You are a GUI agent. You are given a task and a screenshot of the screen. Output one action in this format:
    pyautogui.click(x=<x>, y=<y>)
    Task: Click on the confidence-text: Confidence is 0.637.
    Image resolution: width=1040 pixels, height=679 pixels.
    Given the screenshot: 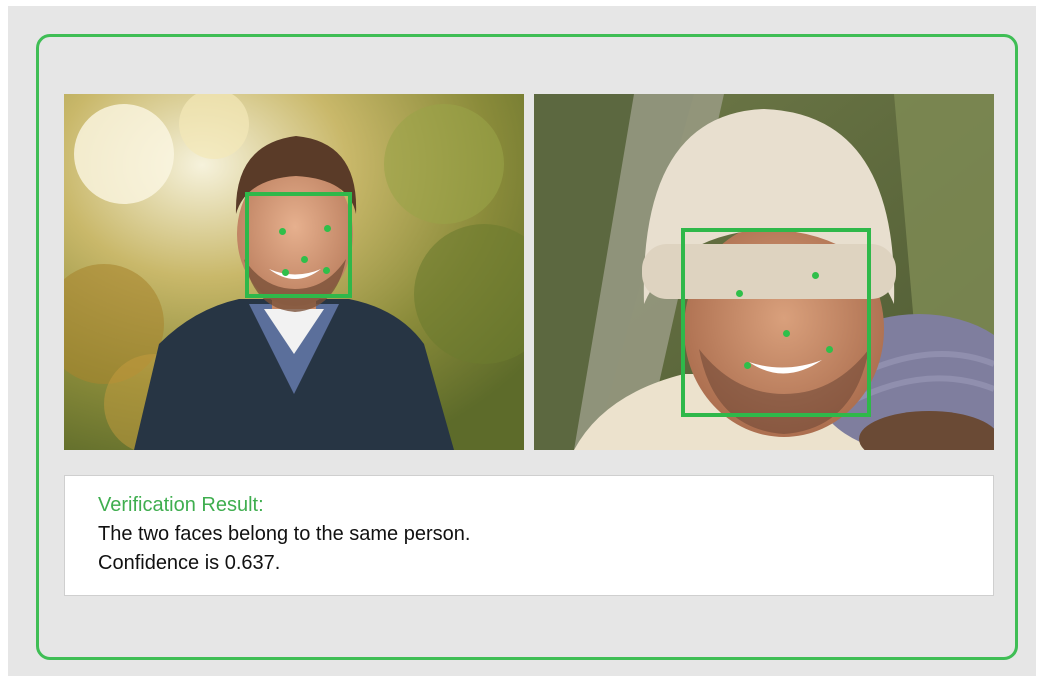 What is the action you would take?
    pyautogui.click(x=189, y=563)
    